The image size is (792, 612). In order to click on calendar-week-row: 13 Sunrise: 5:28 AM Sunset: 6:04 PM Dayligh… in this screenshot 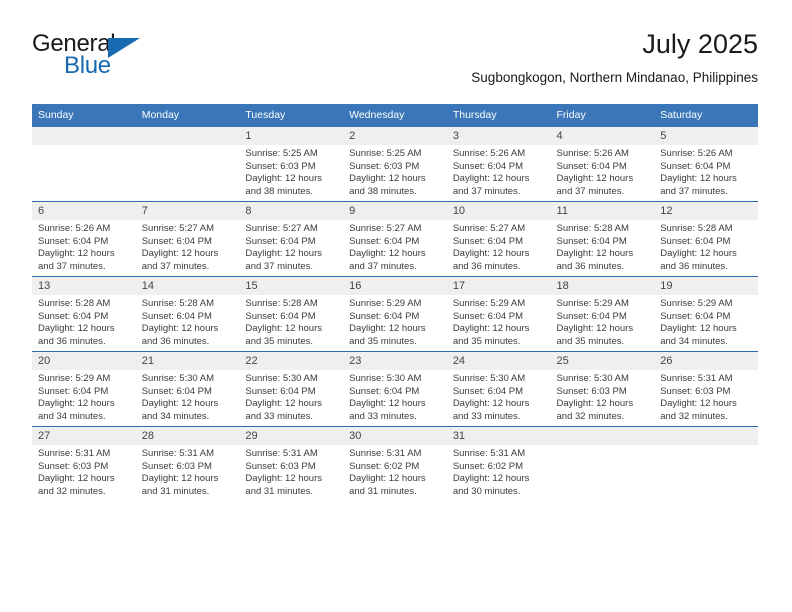, I will do `click(395, 314)`.